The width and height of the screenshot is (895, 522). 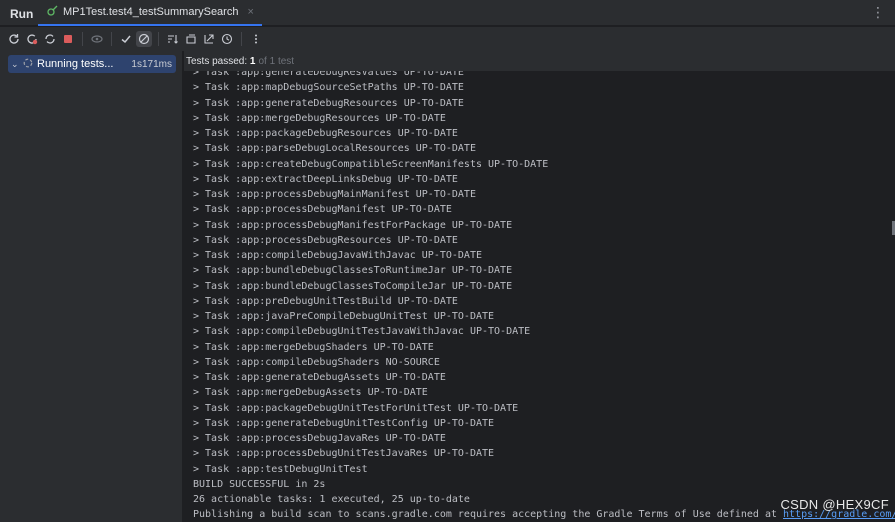 What do you see at coordinates (276, 61) in the screenshot?
I see `tests-total-label: of 1 test` at bounding box center [276, 61].